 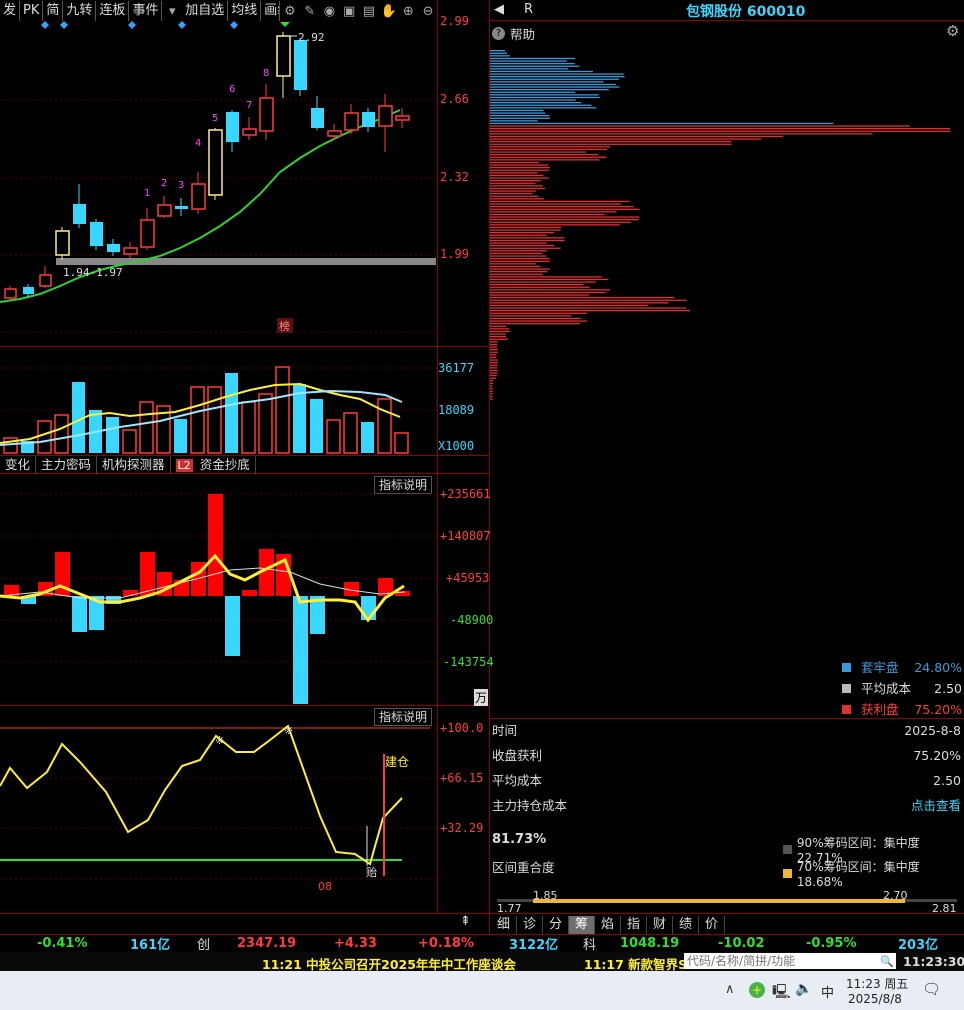 What do you see at coordinates (803, 989) in the screenshot?
I see `volume-icon: 🔈` at bounding box center [803, 989].